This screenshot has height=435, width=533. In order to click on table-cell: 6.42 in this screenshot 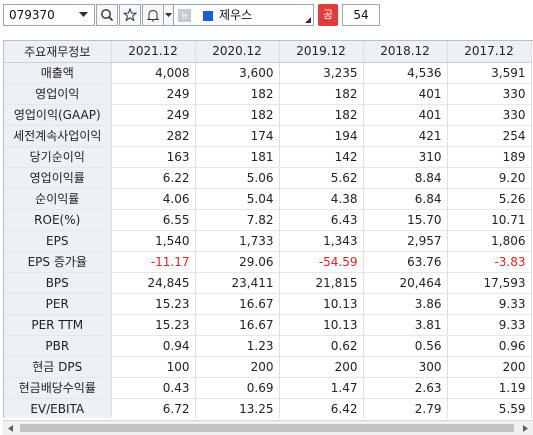, I will do `click(321, 408)`.